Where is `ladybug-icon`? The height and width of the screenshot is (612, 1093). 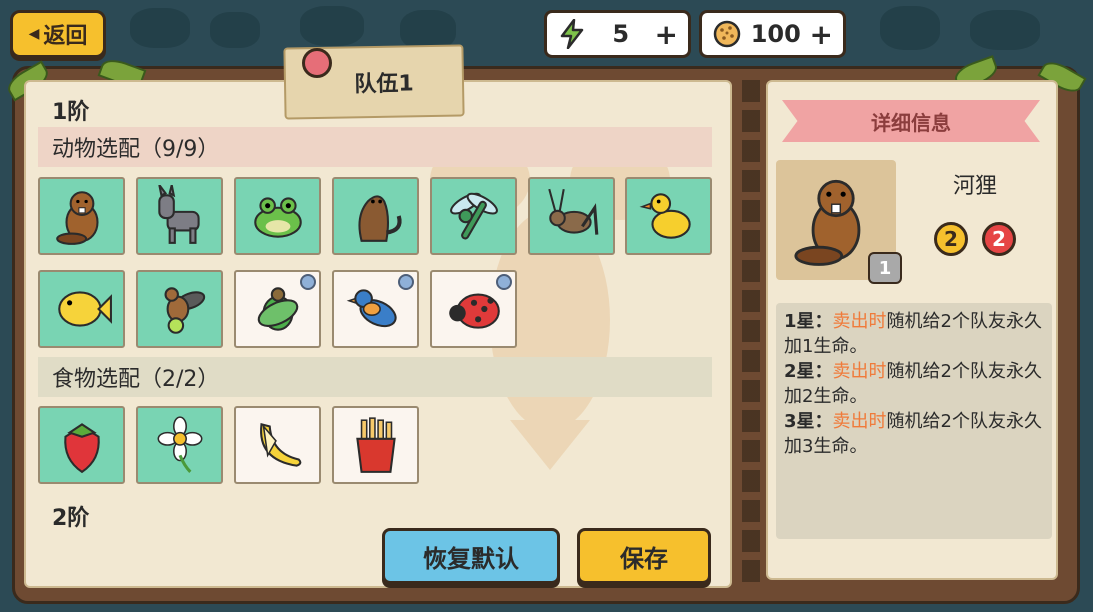 ladybug-icon is located at coordinates (474, 311).